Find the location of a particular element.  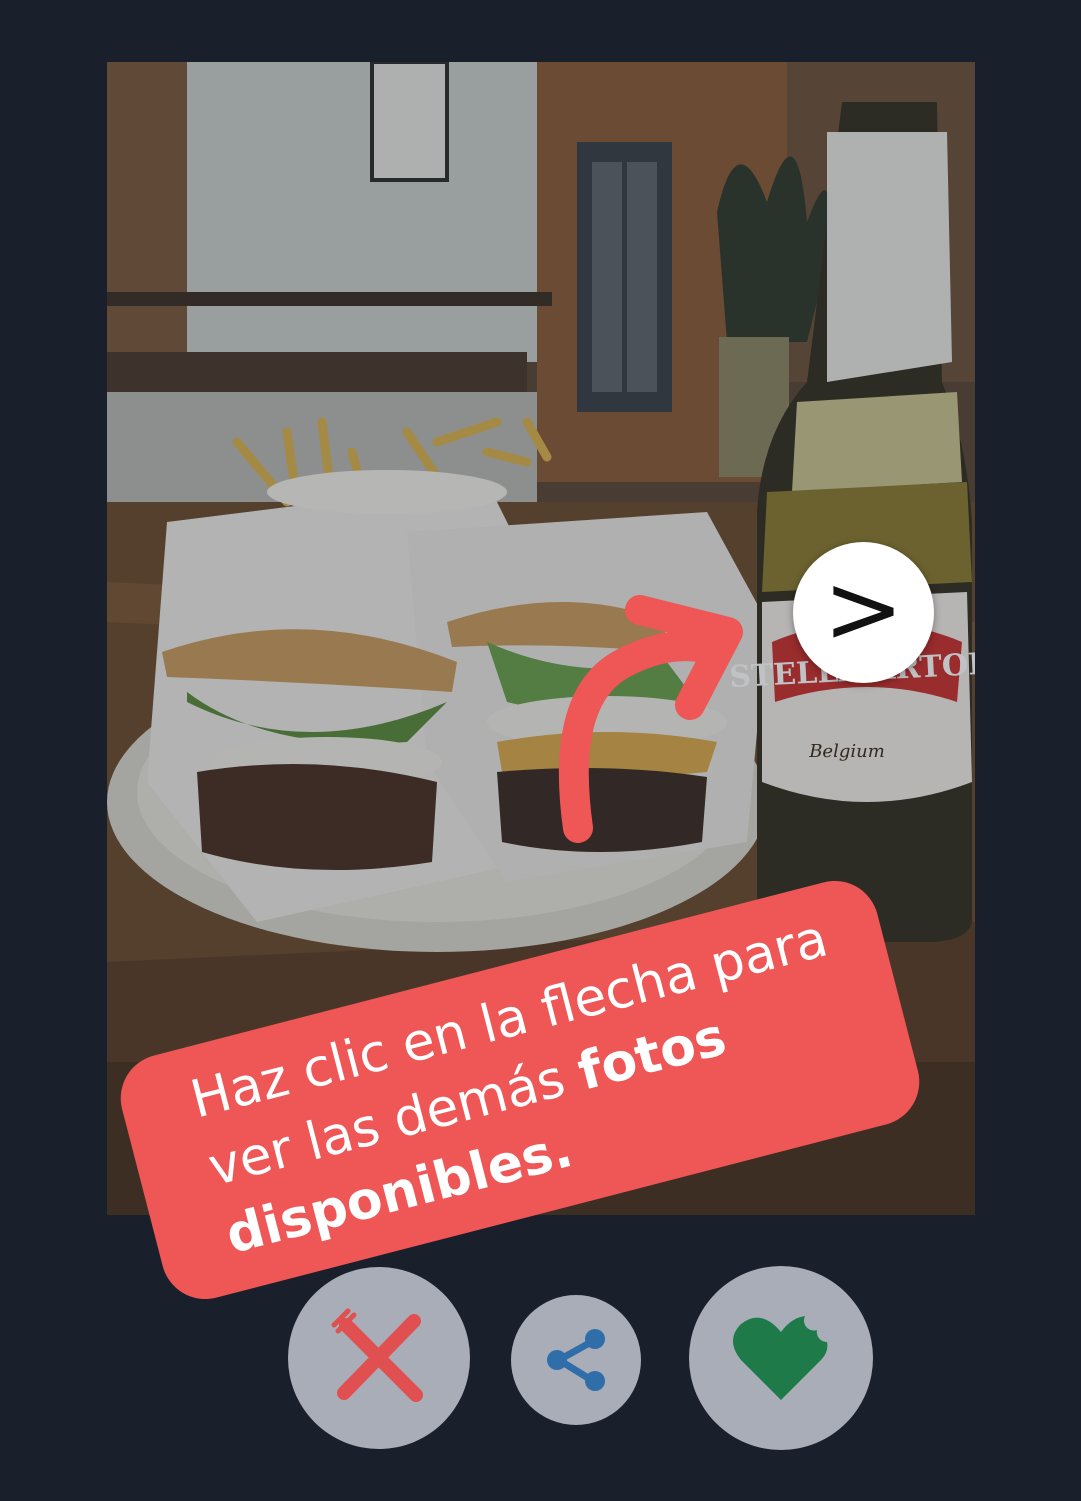

pointer-arrow is located at coordinates (650, 719).